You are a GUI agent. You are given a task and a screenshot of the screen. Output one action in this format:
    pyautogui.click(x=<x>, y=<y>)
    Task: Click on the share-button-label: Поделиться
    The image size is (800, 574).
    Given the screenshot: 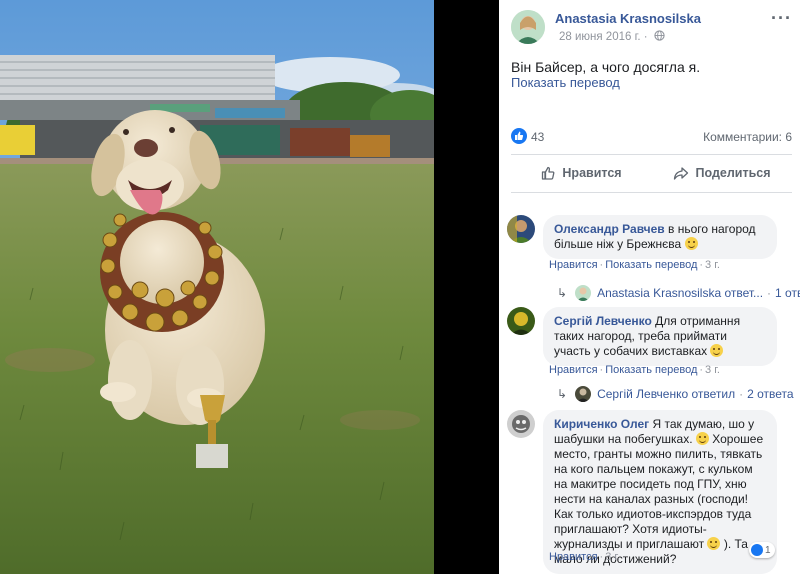 What is the action you would take?
    pyautogui.click(x=733, y=173)
    